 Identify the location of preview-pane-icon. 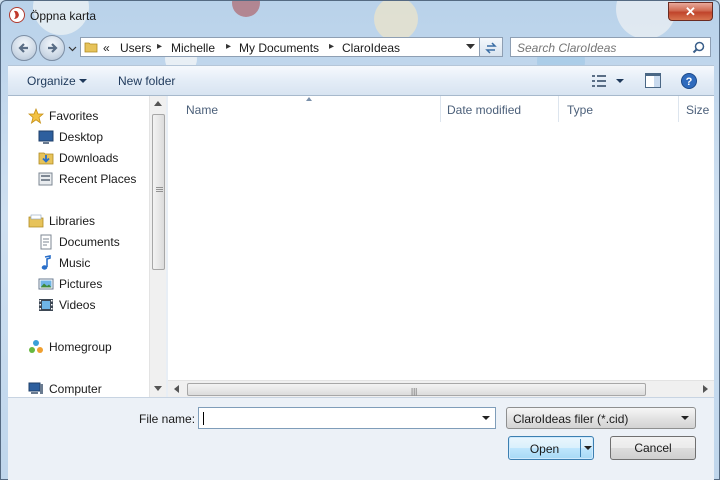
(653, 80).